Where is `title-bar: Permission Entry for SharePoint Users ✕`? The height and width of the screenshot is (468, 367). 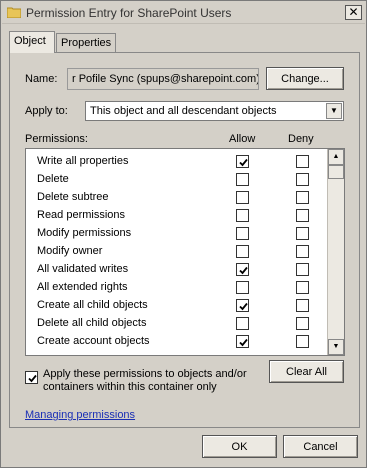
title-bar: Permission Entry for SharePoint Users ✕ is located at coordinates (183, 13).